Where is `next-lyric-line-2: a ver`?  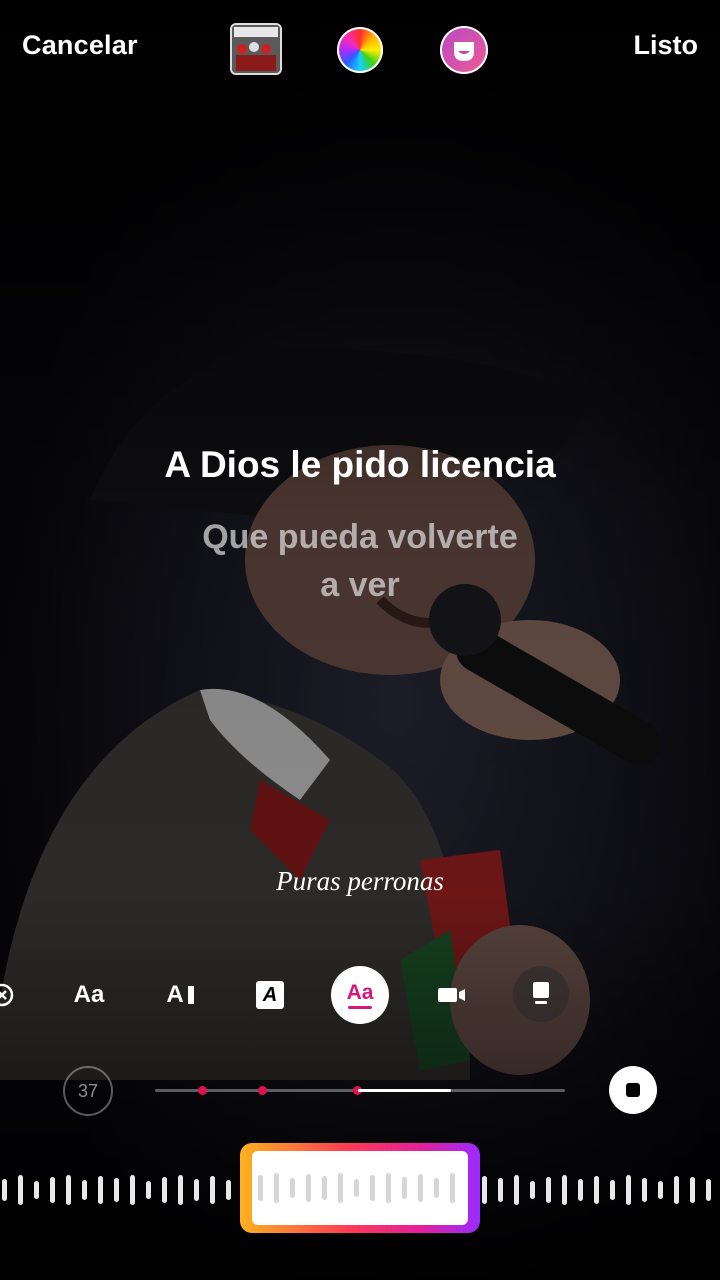
next-lyric-line-2: a ver is located at coordinates (360, 585).